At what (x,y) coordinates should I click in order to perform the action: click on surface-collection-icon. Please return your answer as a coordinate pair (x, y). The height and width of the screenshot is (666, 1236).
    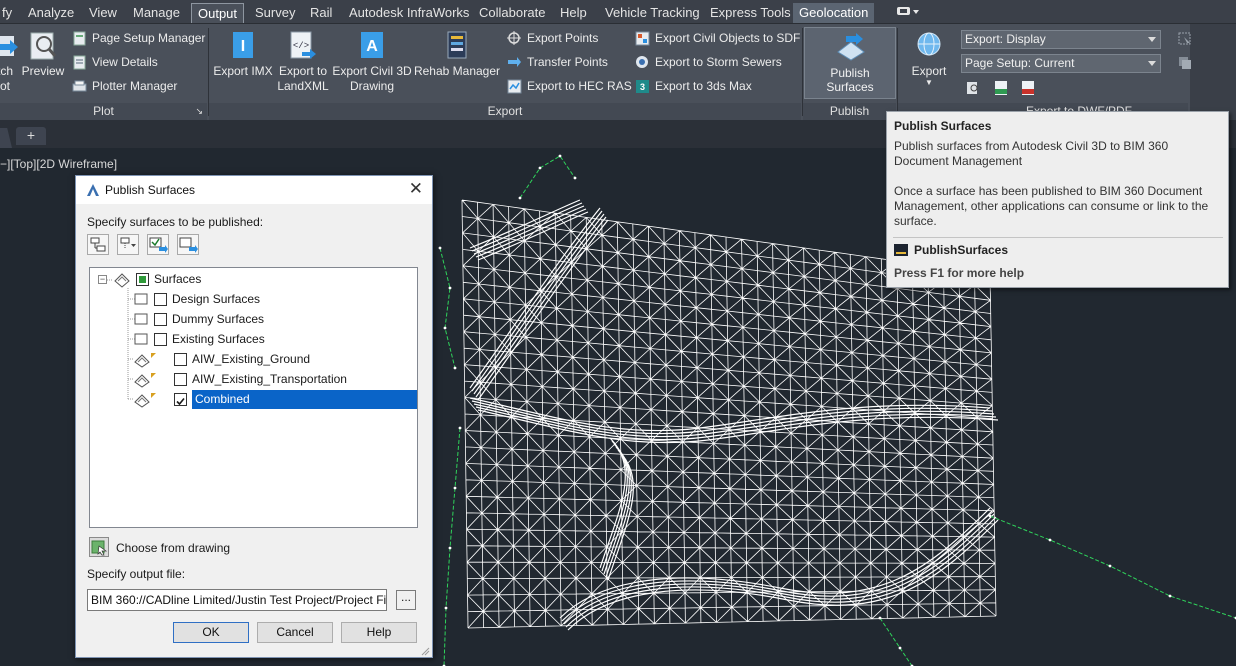
    Looking at the image, I should click on (122, 280).